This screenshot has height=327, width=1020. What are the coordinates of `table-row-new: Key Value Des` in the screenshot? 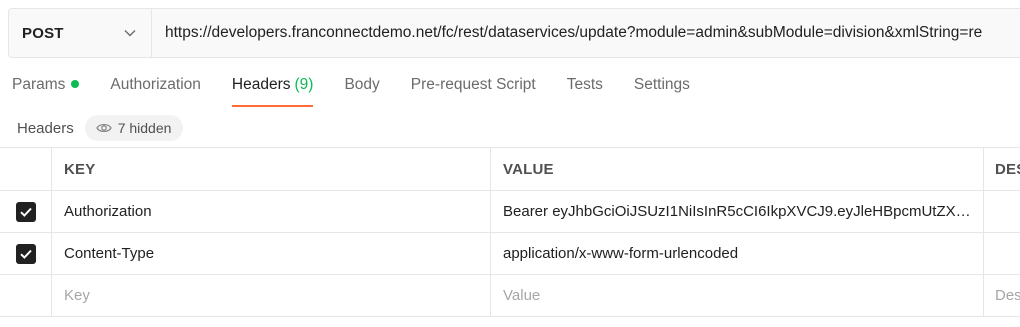 It's located at (510, 296).